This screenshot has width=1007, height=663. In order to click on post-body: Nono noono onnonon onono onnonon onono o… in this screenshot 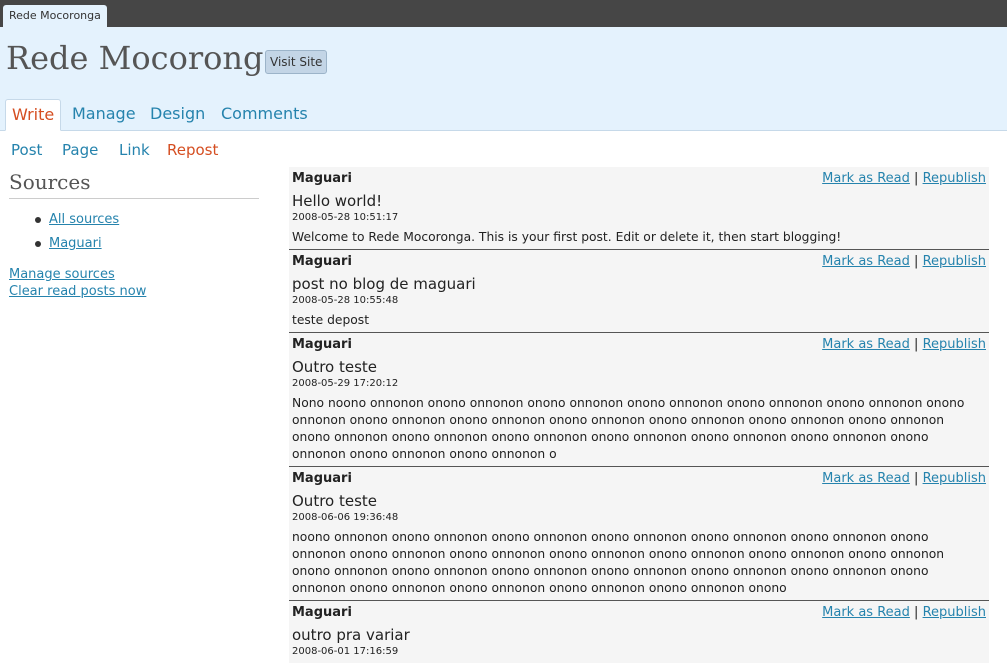, I will do `click(628, 428)`.